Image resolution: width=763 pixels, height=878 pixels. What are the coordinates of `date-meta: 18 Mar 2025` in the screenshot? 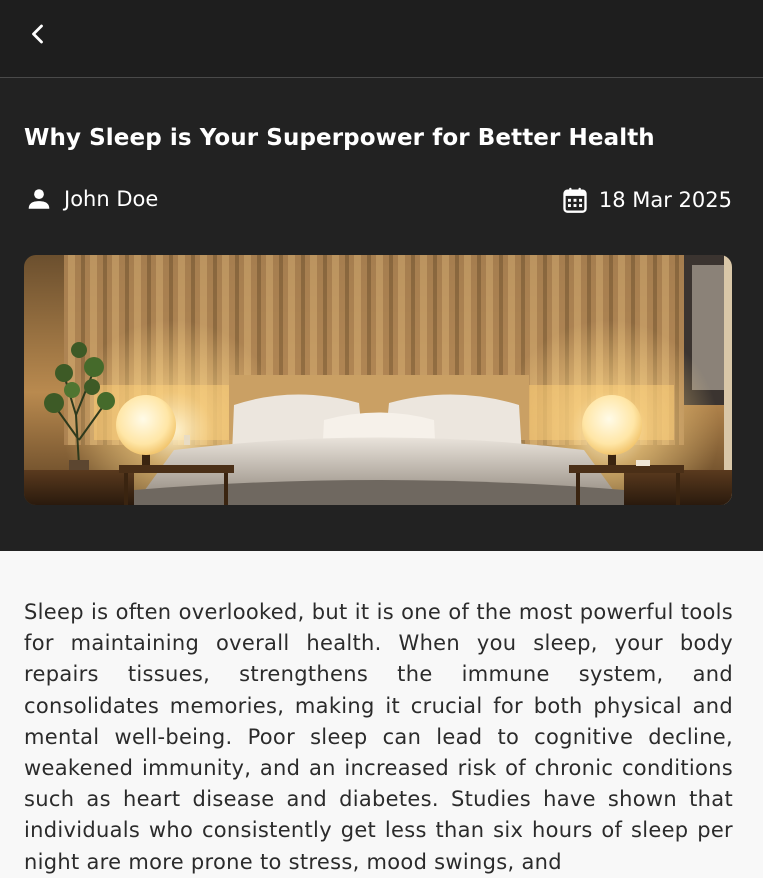 It's located at (646, 200).